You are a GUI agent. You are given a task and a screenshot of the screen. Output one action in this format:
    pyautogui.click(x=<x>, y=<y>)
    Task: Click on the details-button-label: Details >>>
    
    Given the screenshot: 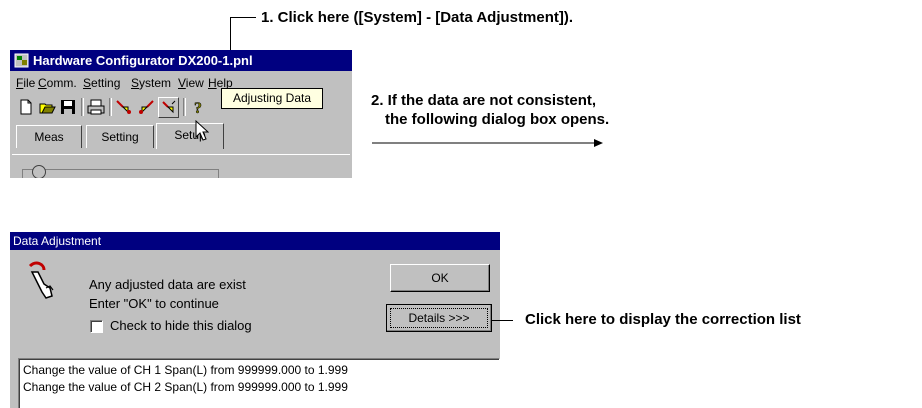 What is the action you would take?
    pyautogui.click(x=439, y=318)
    